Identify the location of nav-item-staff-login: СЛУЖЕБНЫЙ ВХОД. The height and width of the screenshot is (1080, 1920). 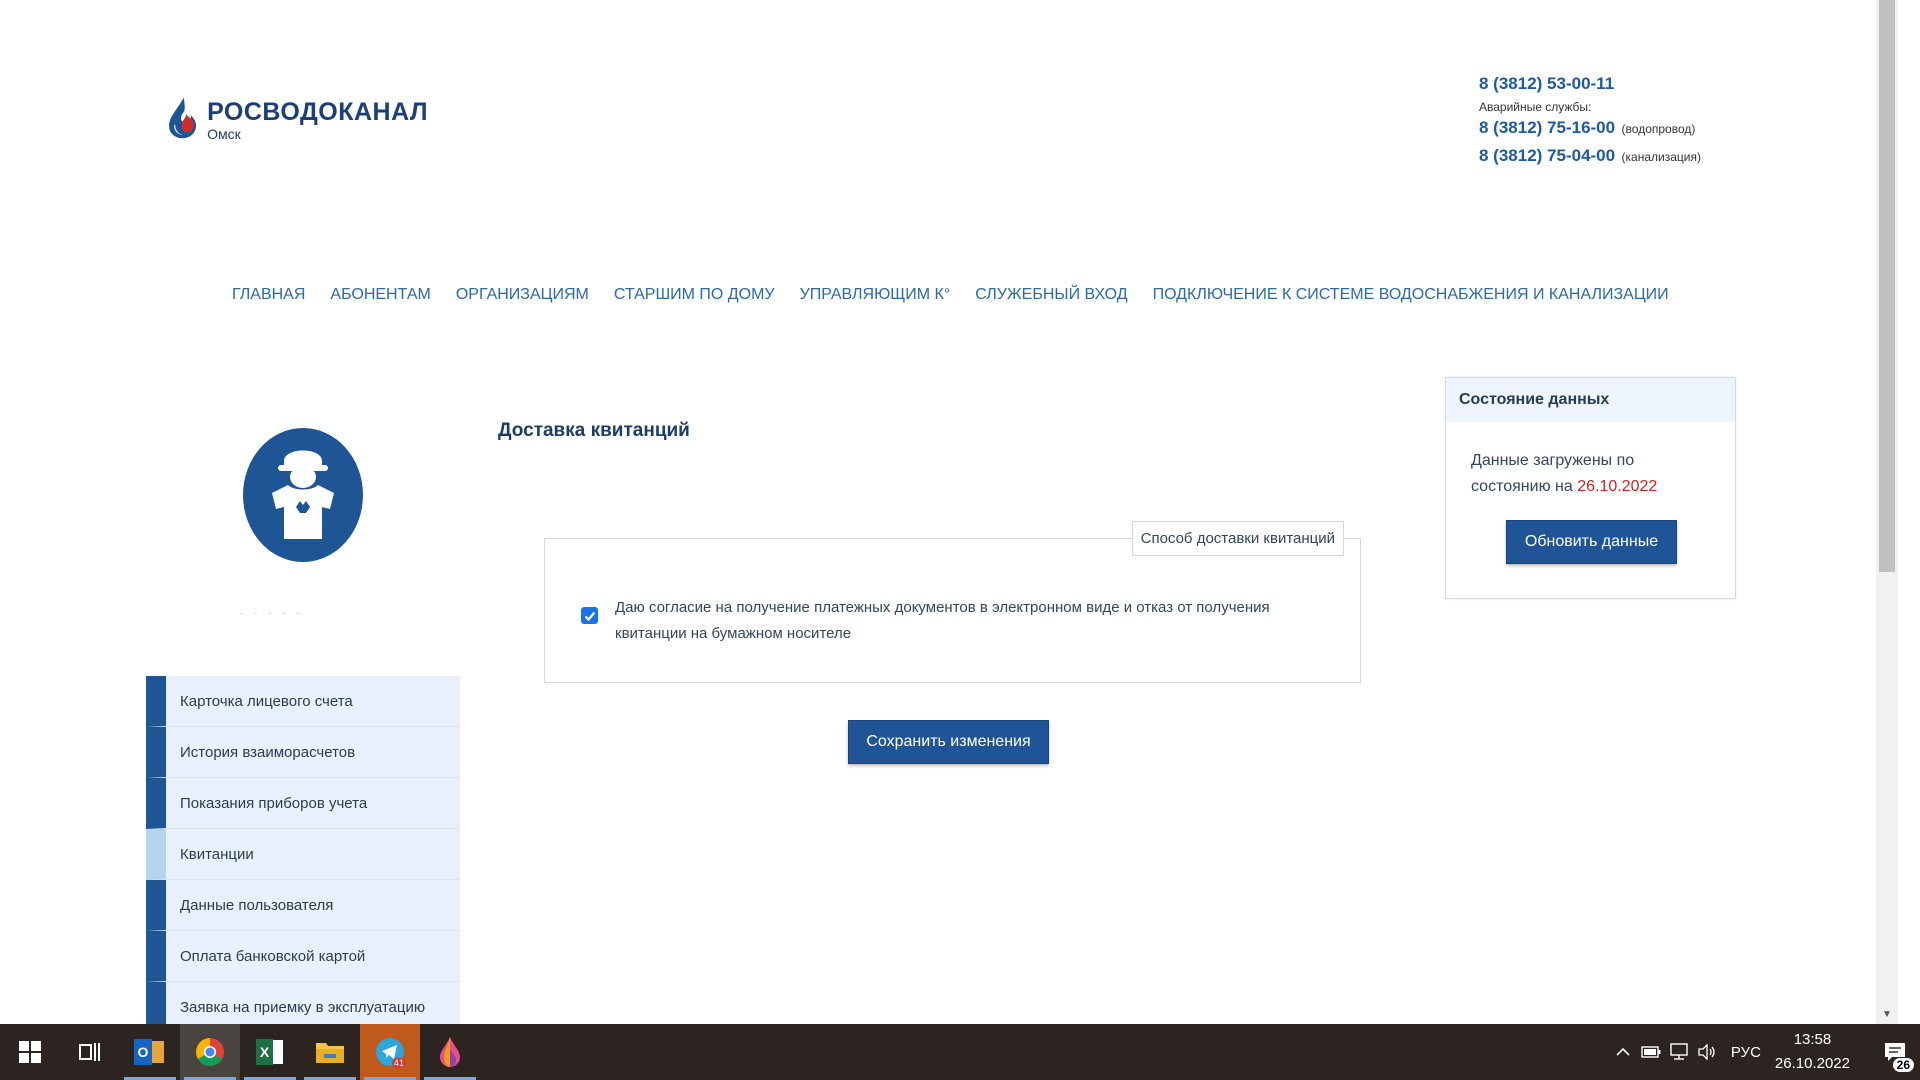
(1051, 295).